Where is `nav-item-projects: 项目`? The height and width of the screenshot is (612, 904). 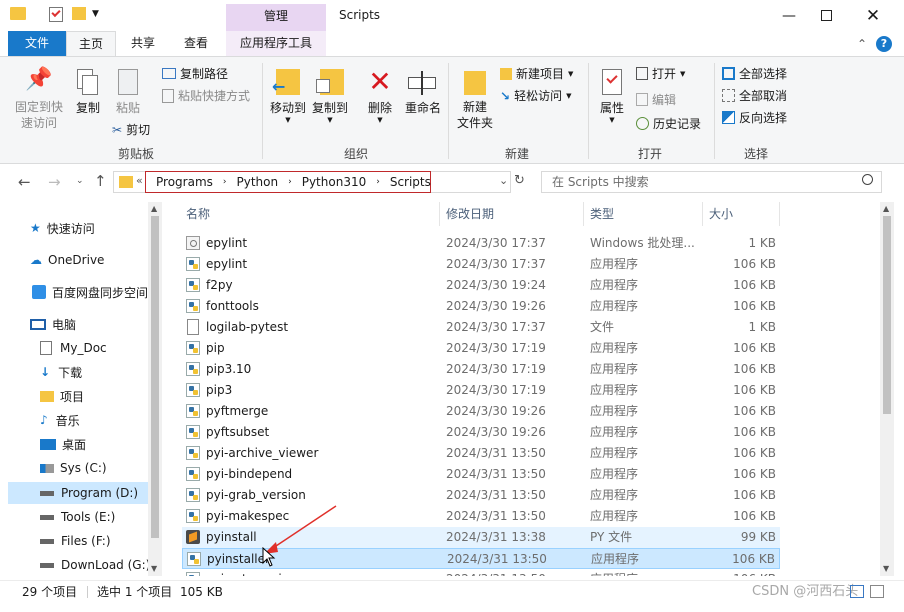
nav-item-projects: 项目 is located at coordinates (62, 396).